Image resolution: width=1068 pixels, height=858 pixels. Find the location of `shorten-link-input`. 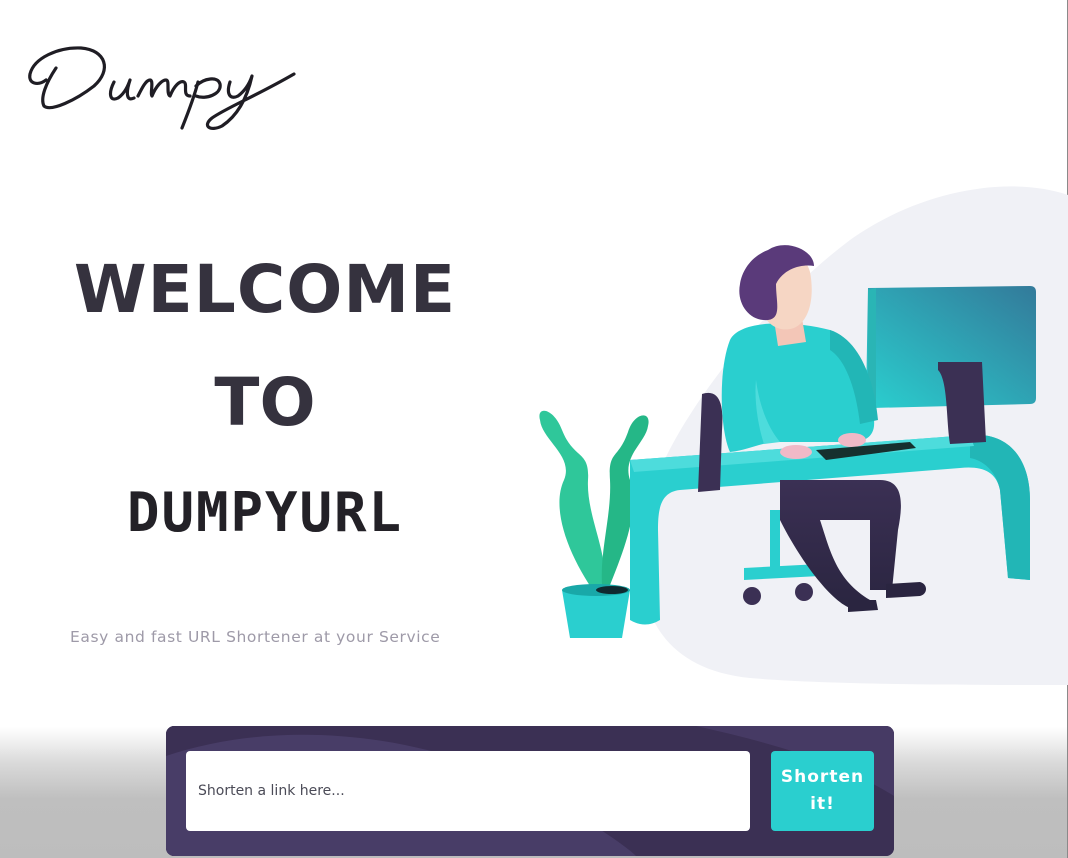

shorten-link-input is located at coordinates (468, 791).